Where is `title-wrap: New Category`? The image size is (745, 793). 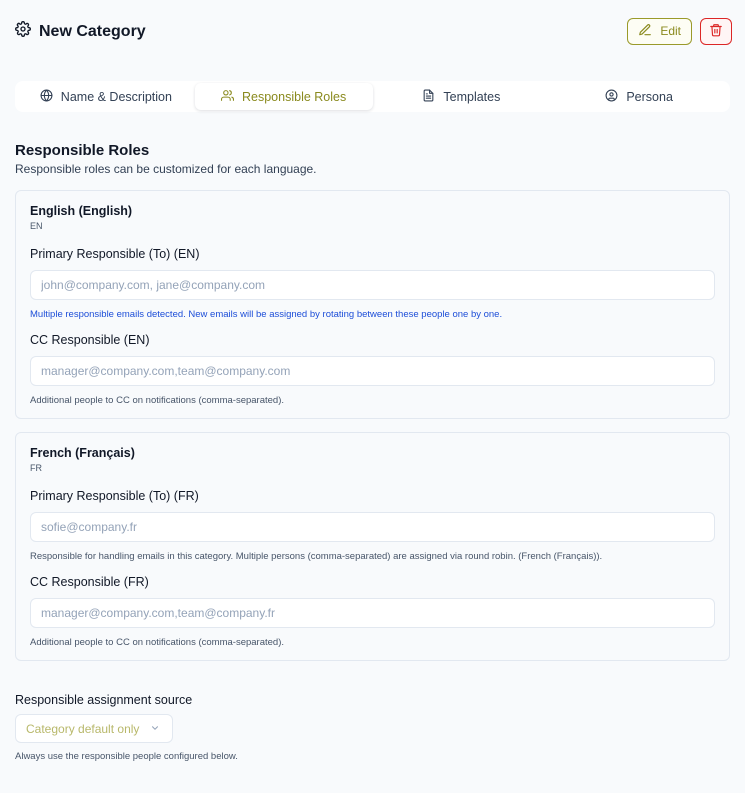
title-wrap: New Category is located at coordinates (80, 31).